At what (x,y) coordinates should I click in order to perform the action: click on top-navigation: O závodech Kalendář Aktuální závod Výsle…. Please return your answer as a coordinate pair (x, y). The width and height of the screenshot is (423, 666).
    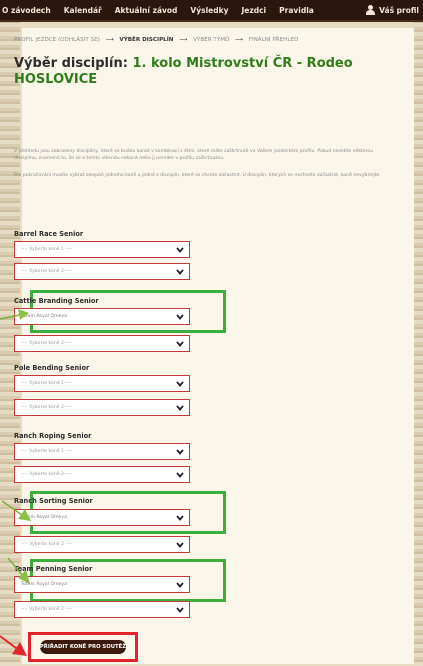
    Looking at the image, I should click on (211, 11).